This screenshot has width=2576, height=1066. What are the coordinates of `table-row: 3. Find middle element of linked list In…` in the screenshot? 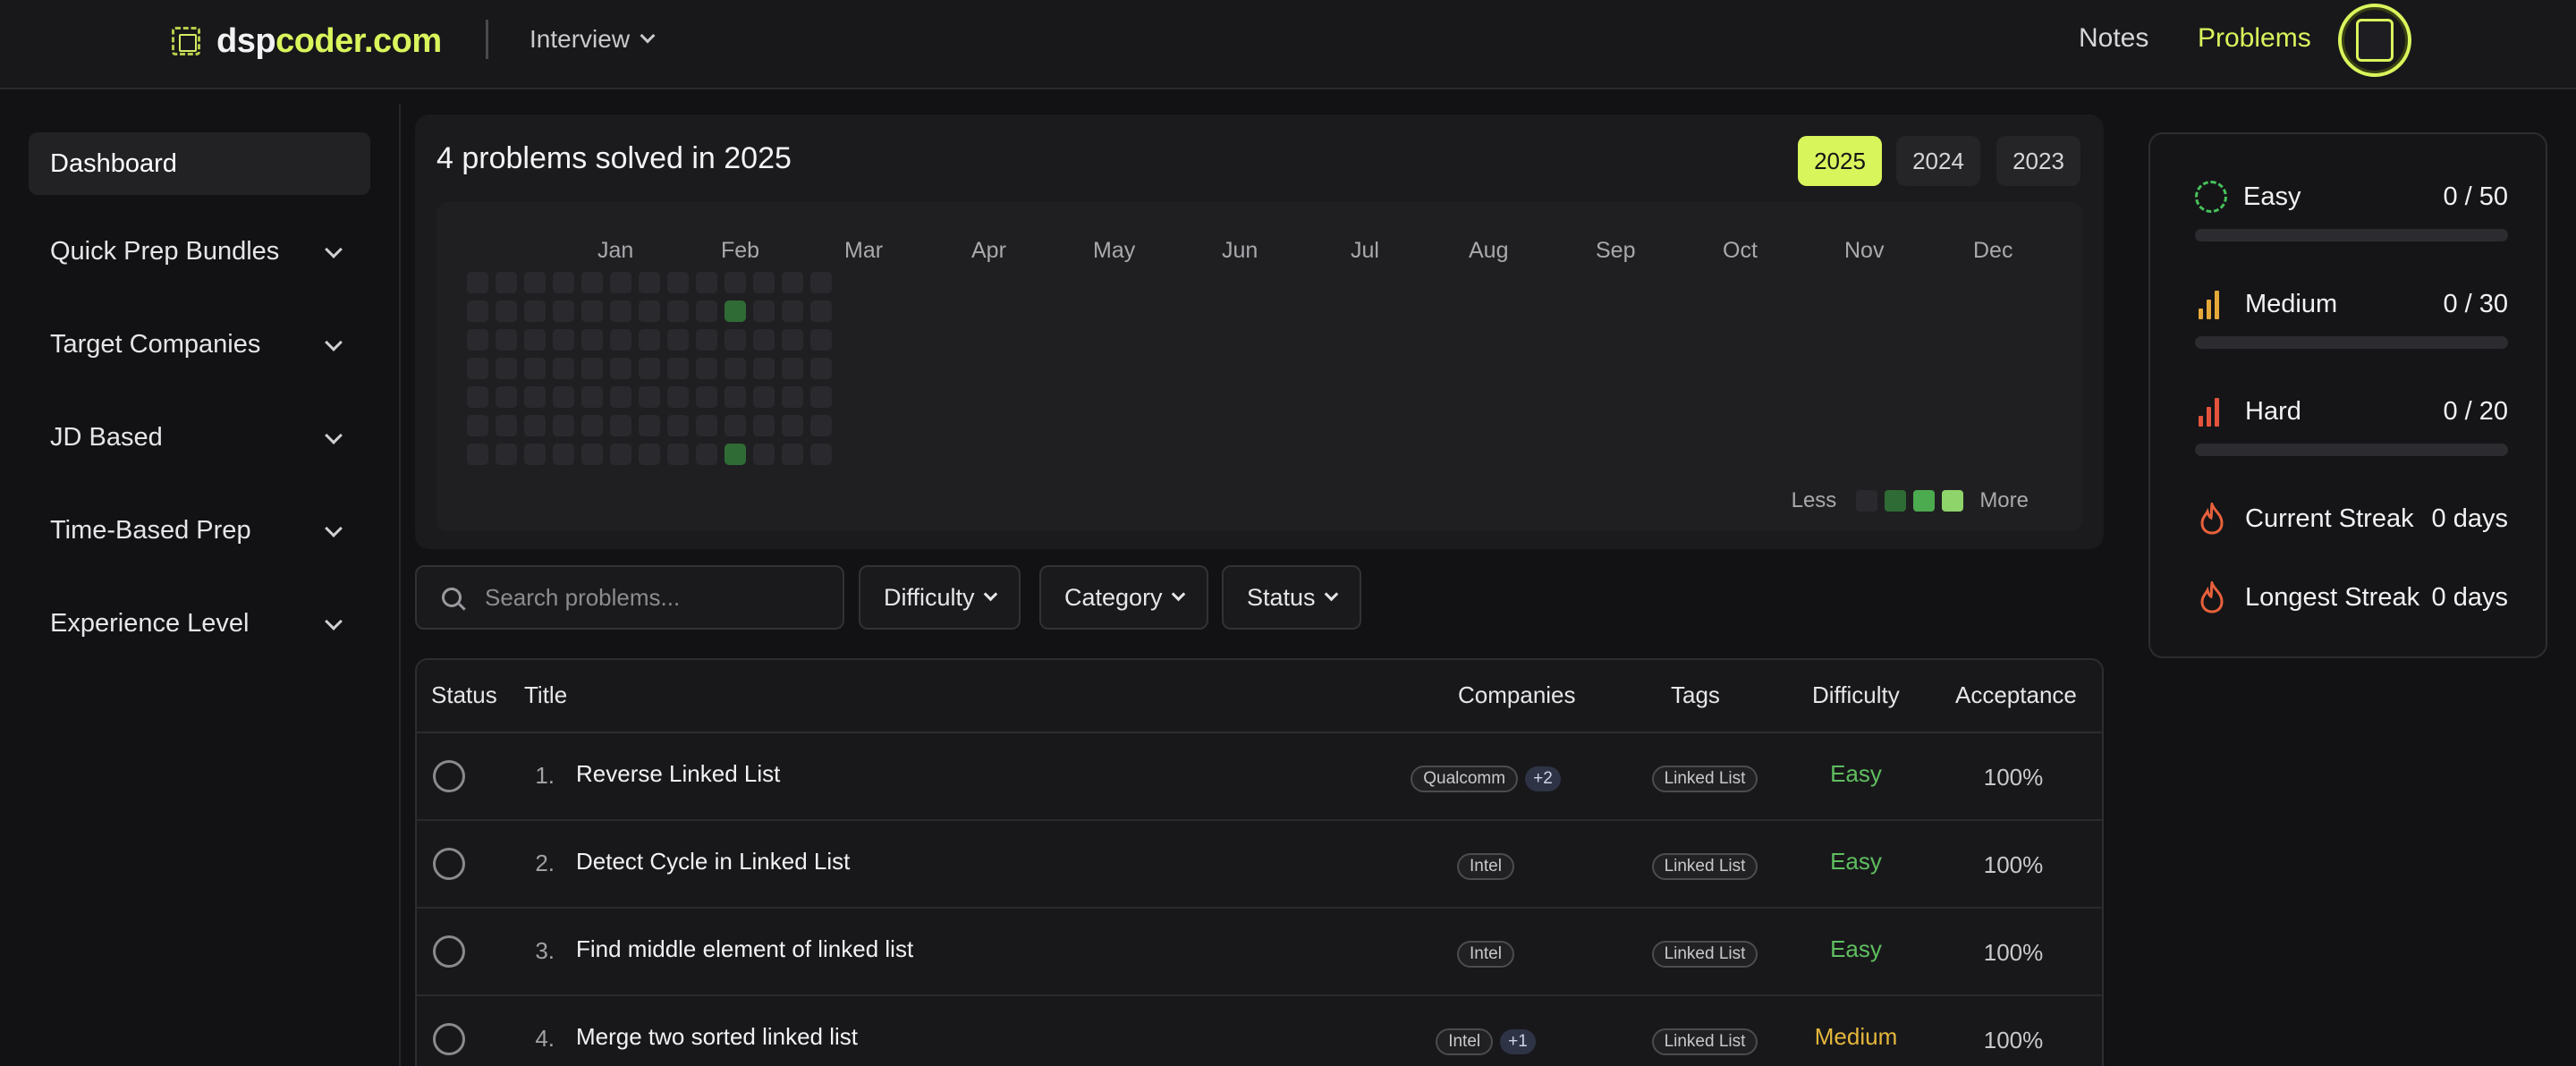 It's located at (1259, 952).